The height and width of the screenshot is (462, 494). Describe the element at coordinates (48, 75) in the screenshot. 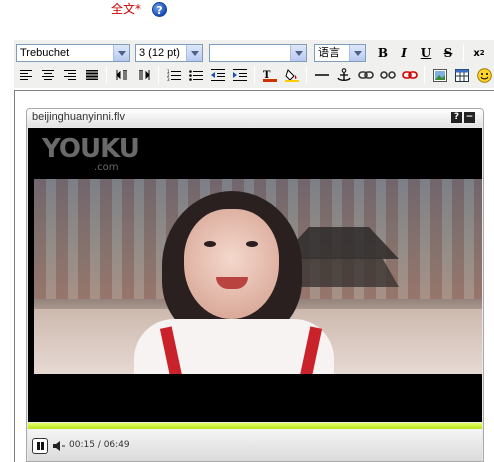

I see `align-center-icon` at that location.